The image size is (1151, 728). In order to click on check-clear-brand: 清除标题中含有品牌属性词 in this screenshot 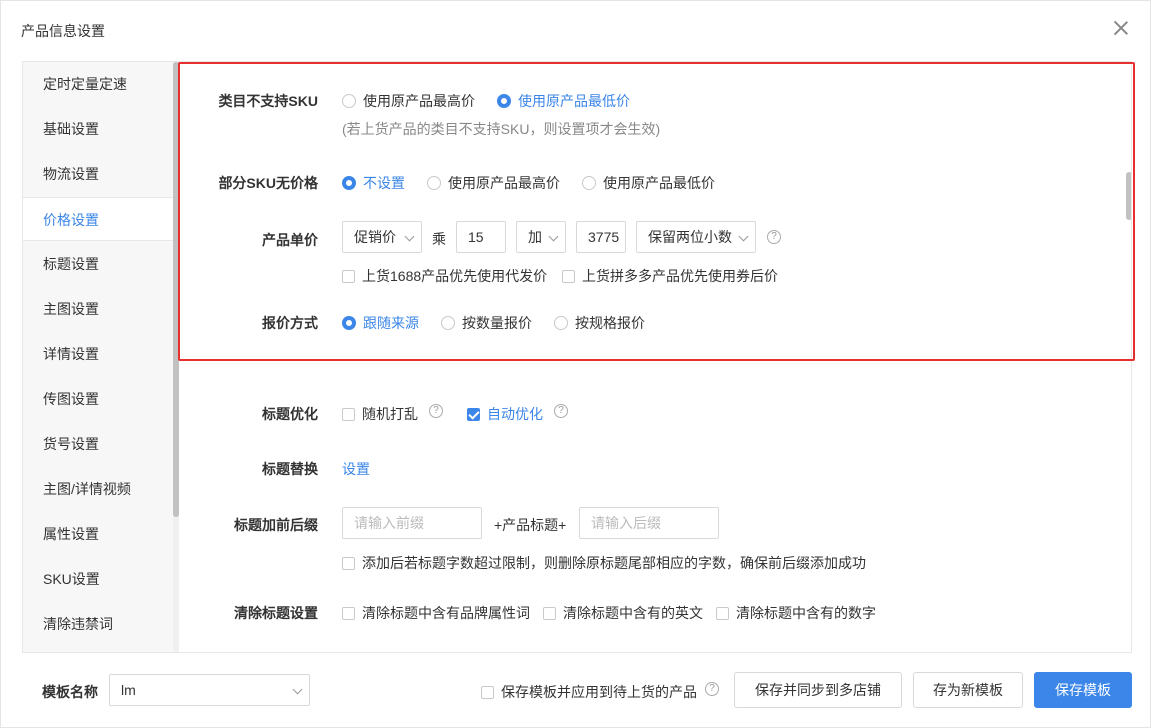, I will do `click(436, 613)`.